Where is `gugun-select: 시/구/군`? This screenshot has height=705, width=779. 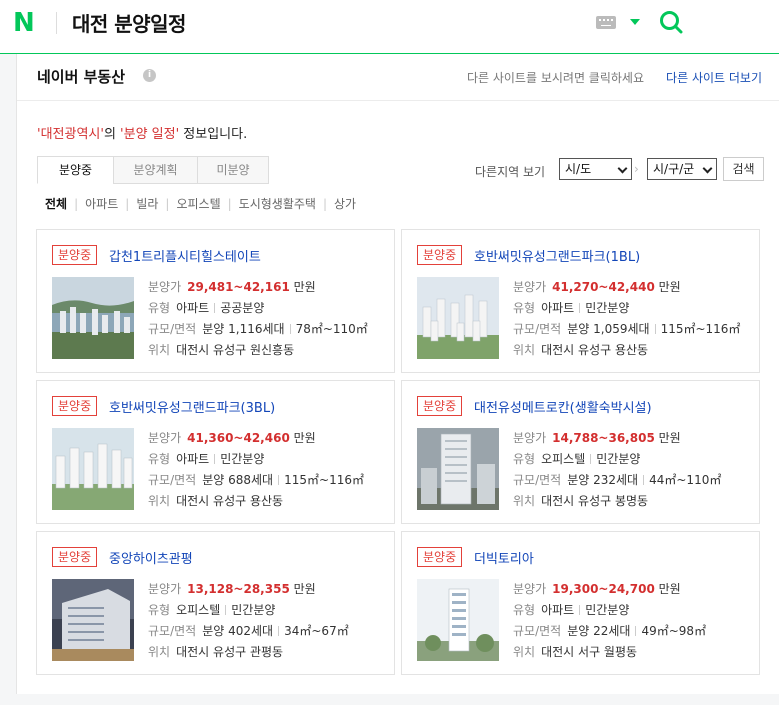
gugun-select: 시/구/군 is located at coordinates (682, 169).